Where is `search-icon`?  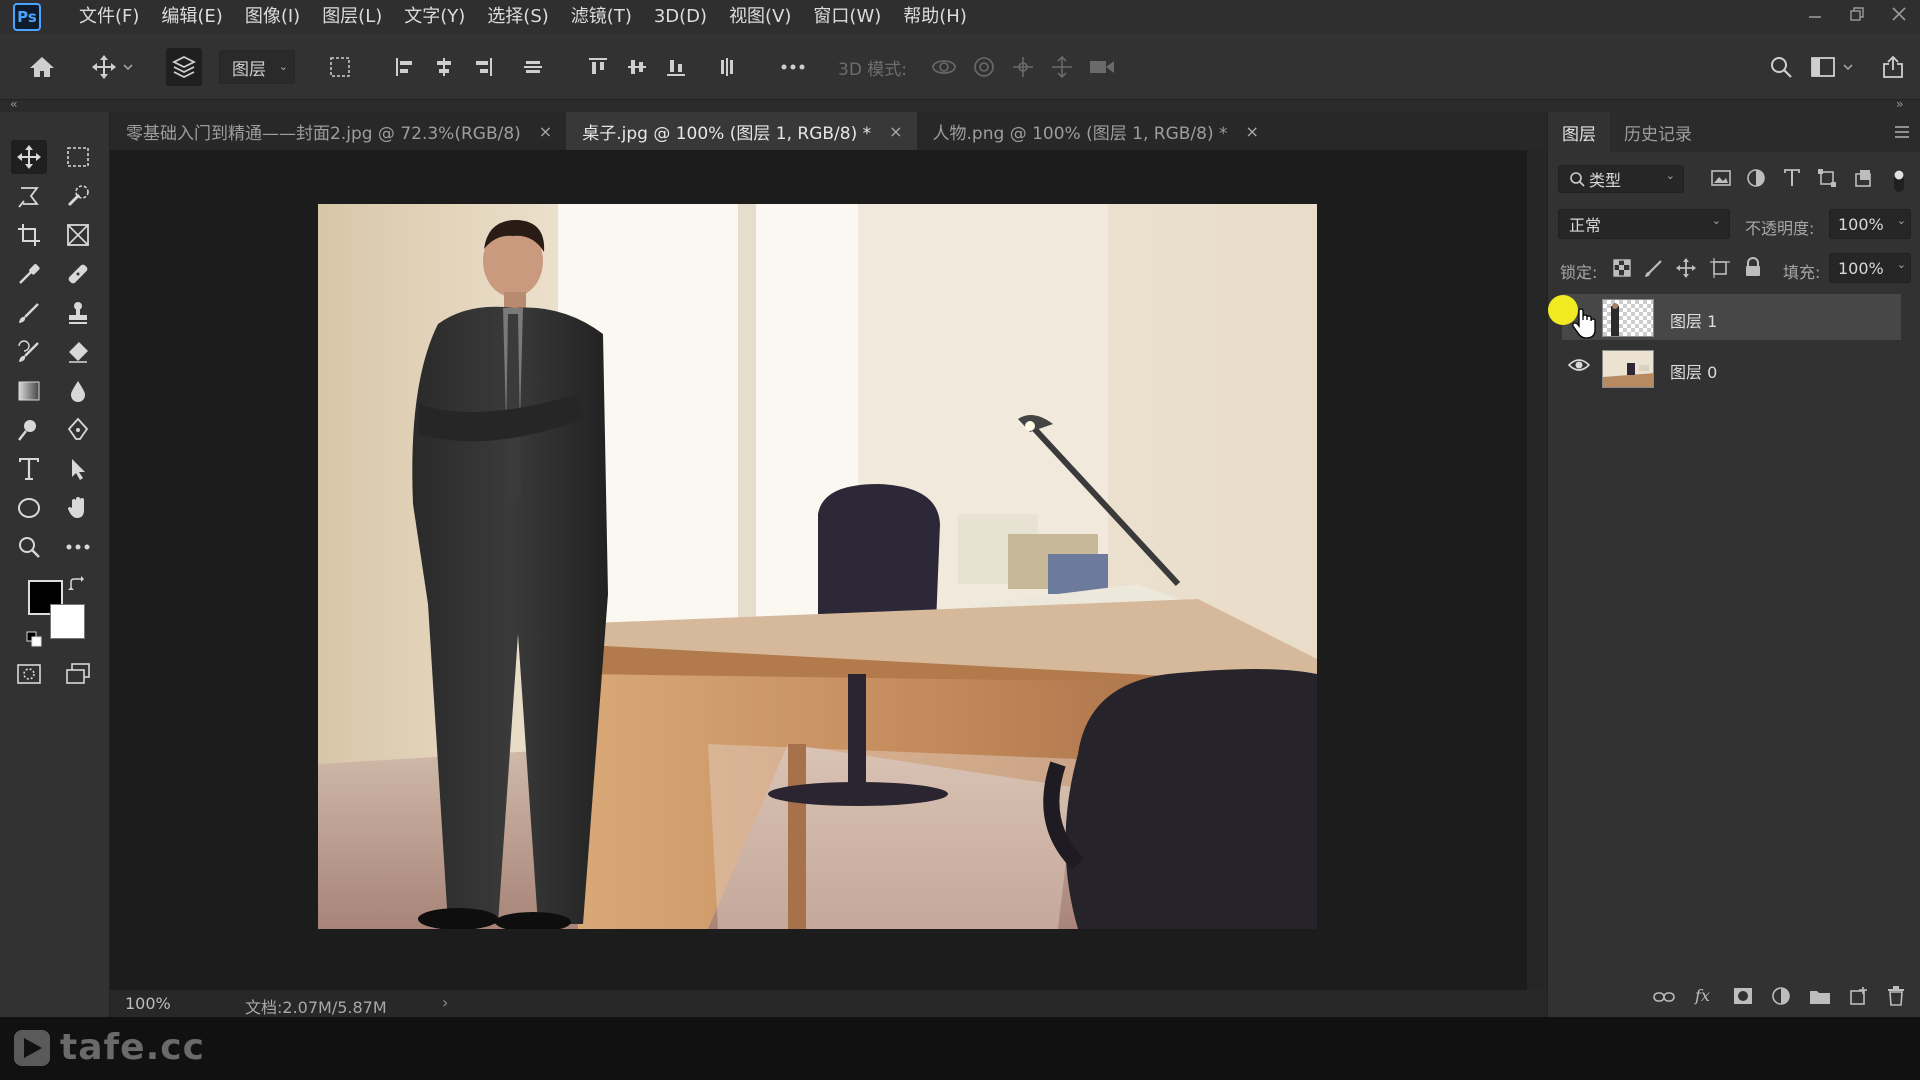
search-icon is located at coordinates (1781, 67).